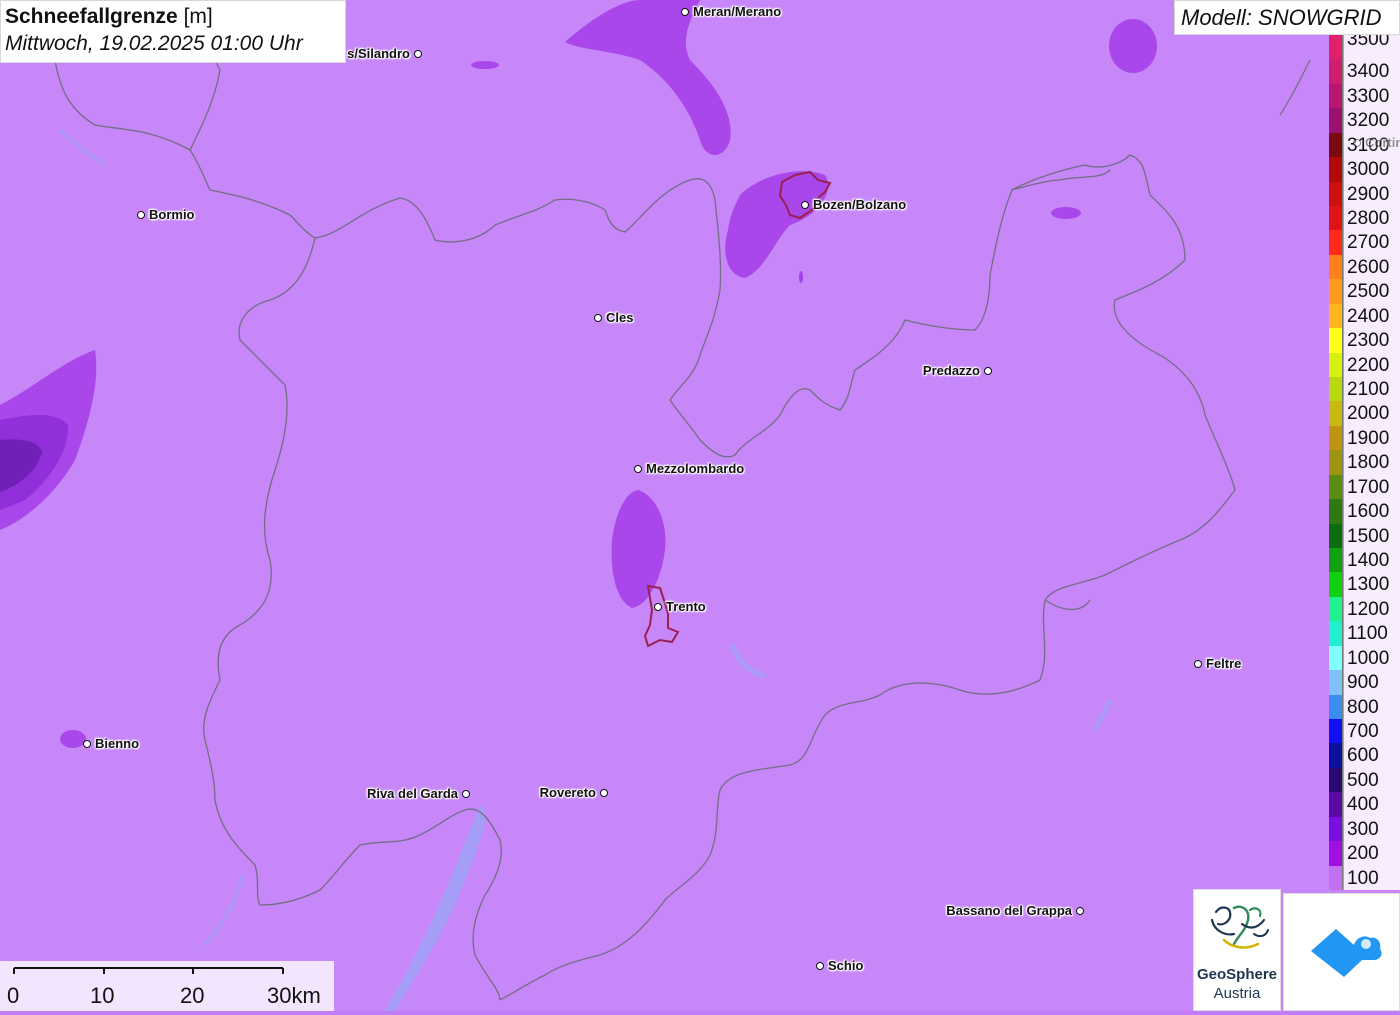 This screenshot has width=1400, height=1015. What do you see at coordinates (172, 214) in the screenshot?
I see `city-label: Bormio` at bounding box center [172, 214].